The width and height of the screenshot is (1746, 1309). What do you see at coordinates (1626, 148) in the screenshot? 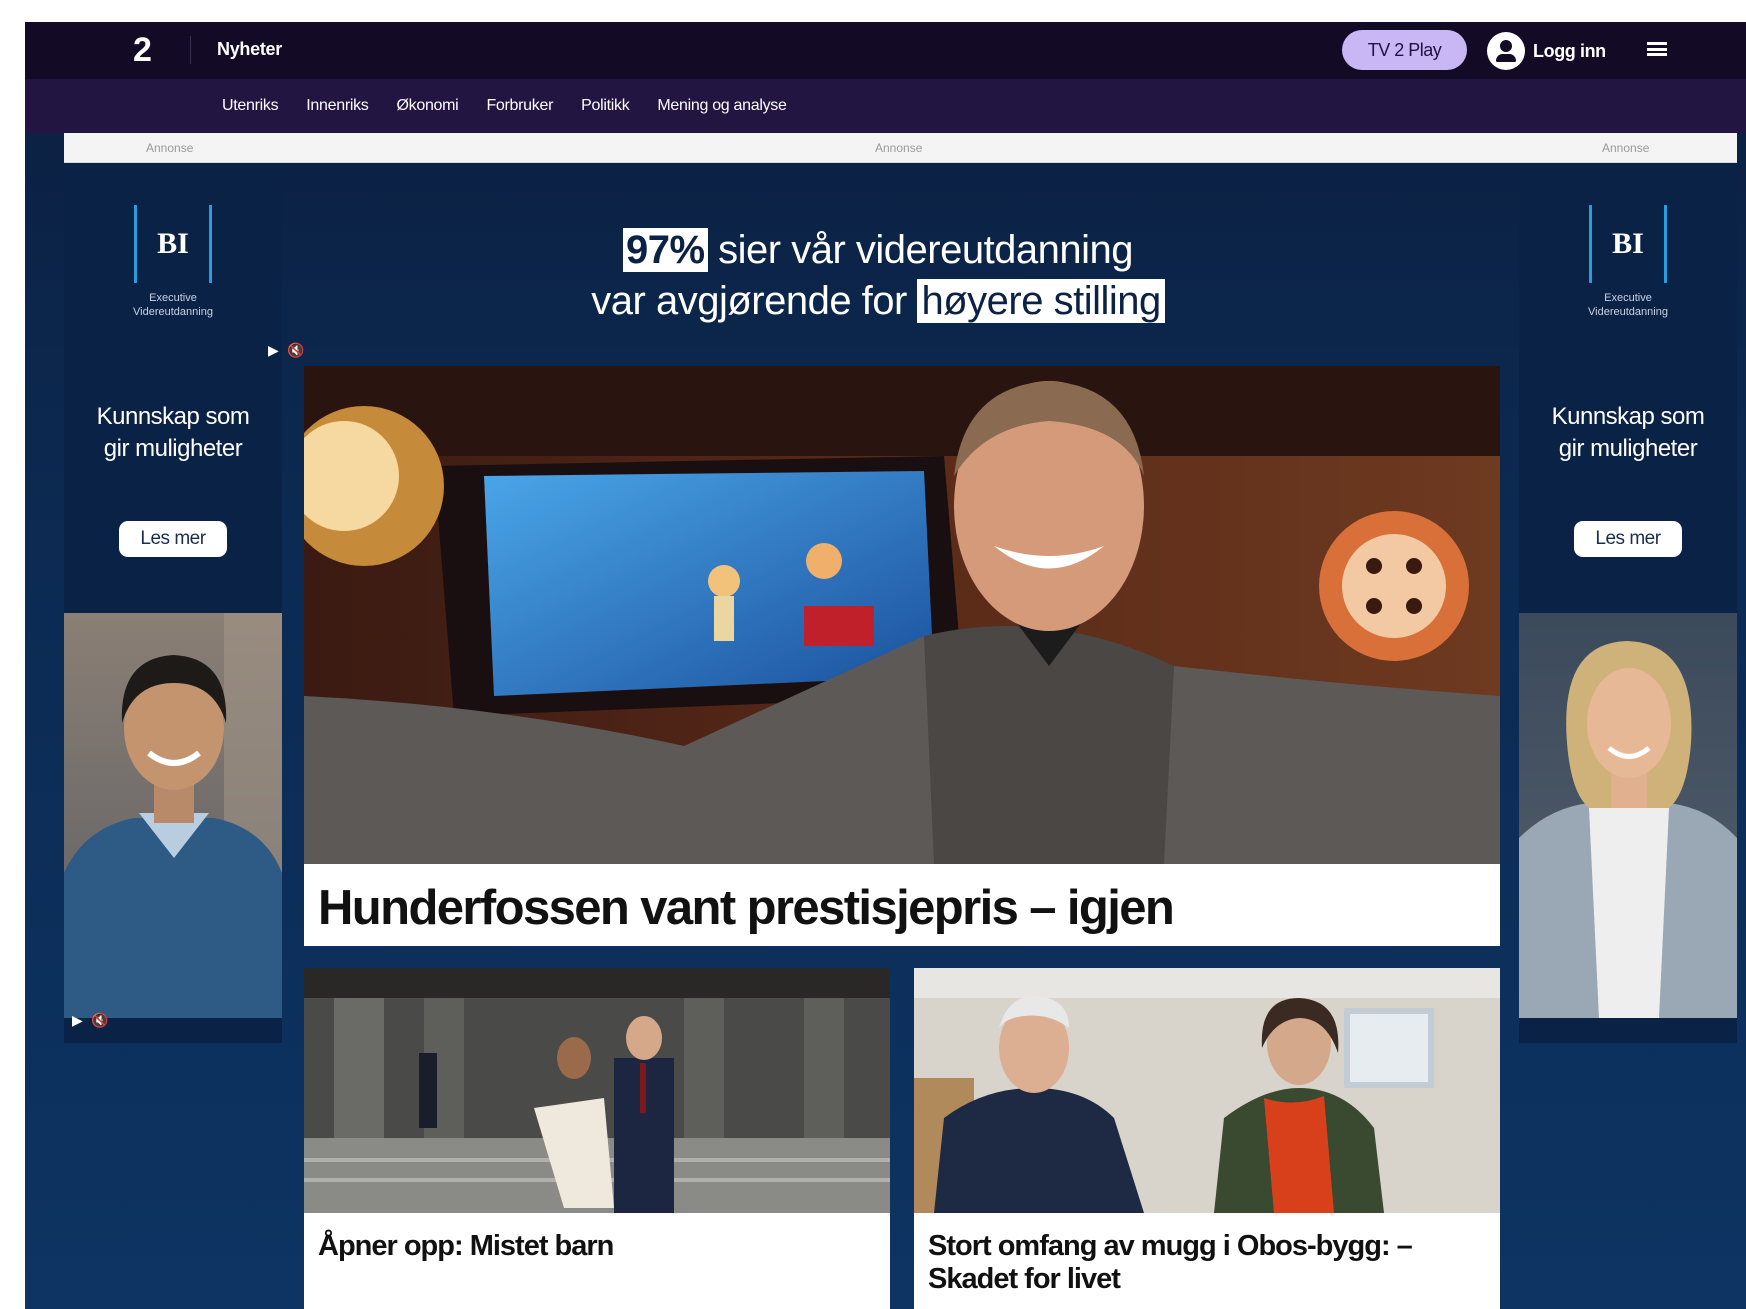
I see `ad-label-right: Annonse` at bounding box center [1626, 148].